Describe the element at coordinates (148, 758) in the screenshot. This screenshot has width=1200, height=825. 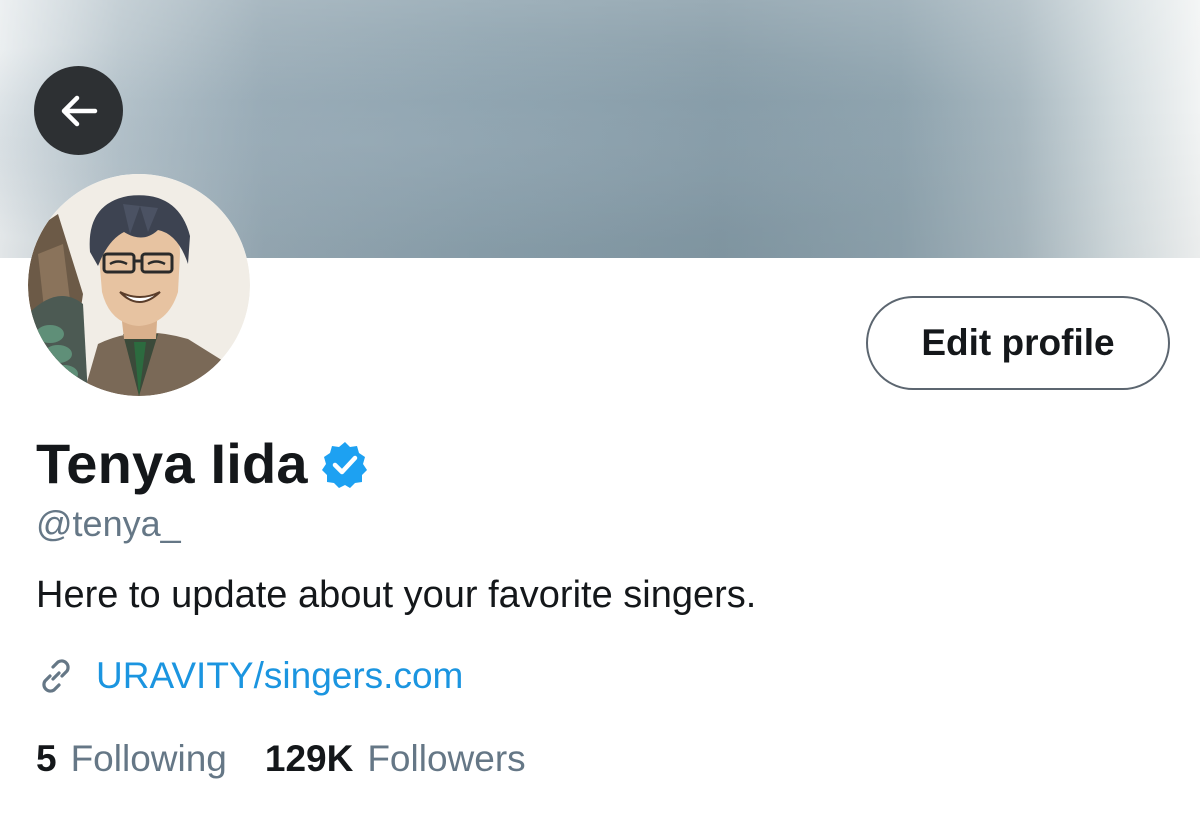
I see `following-label: Following` at that location.